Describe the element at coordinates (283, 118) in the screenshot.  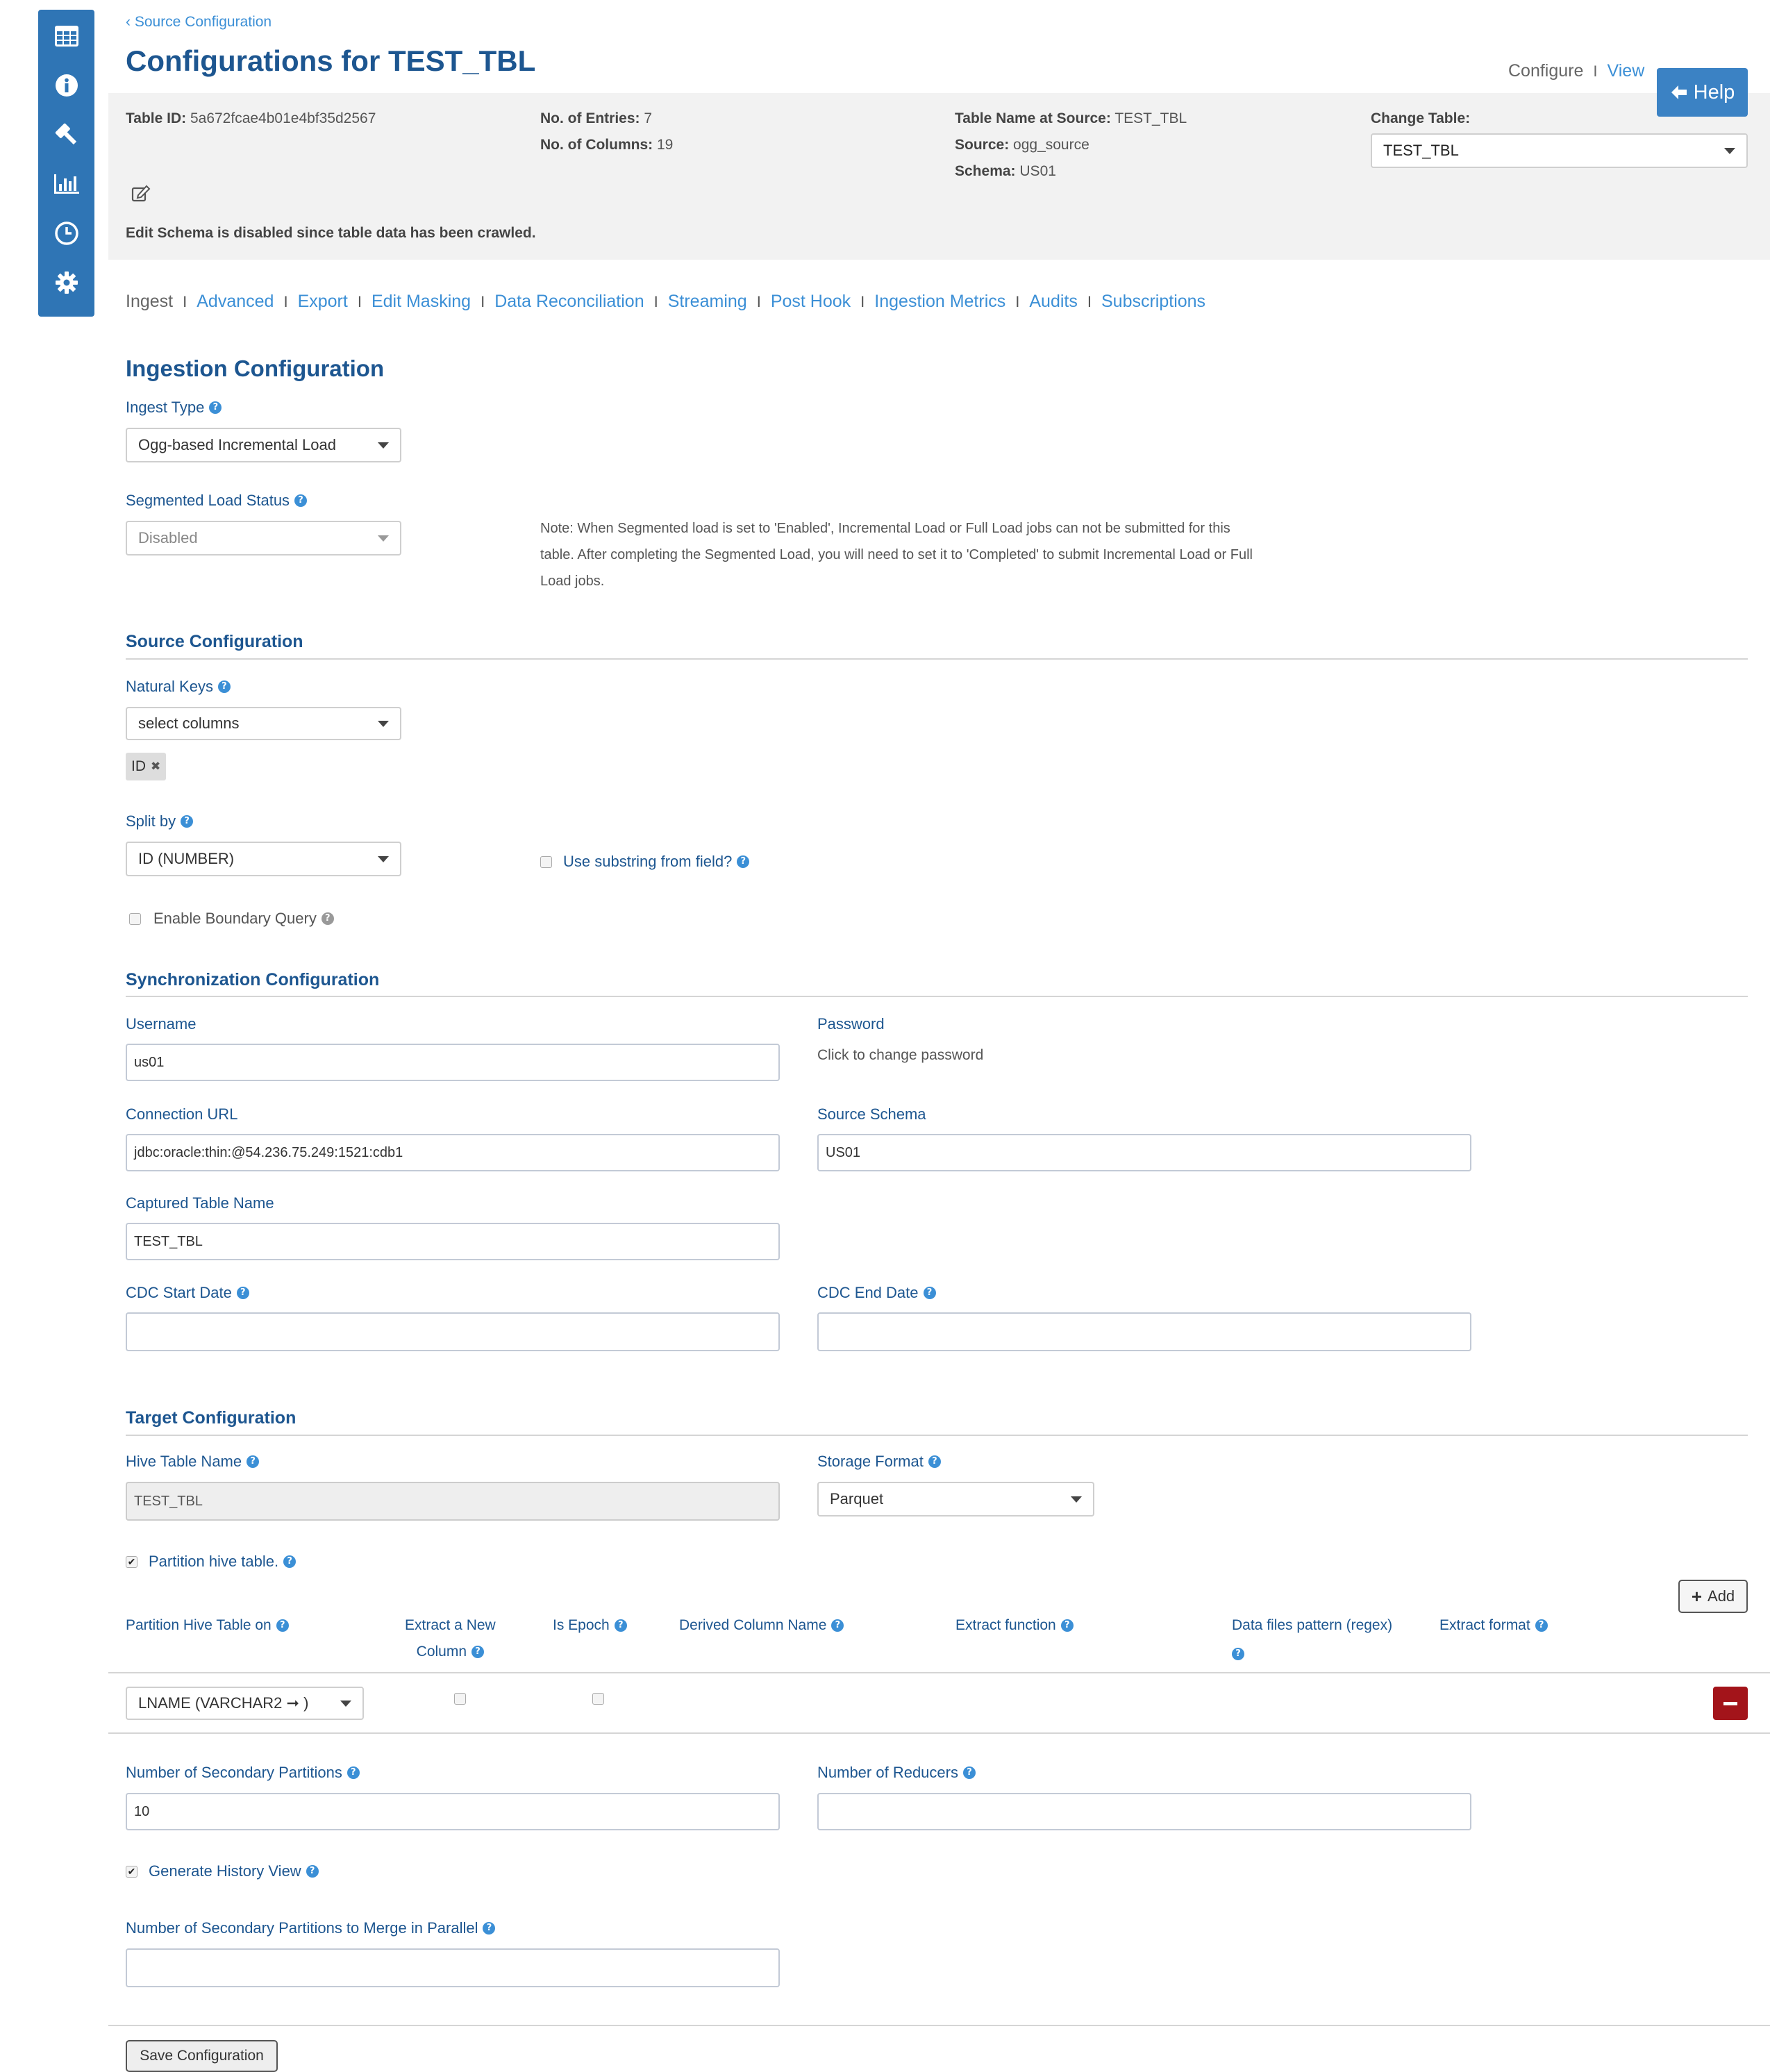
I see `table-id-value: 5a672fcae4b01e4bf35d2567` at that location.